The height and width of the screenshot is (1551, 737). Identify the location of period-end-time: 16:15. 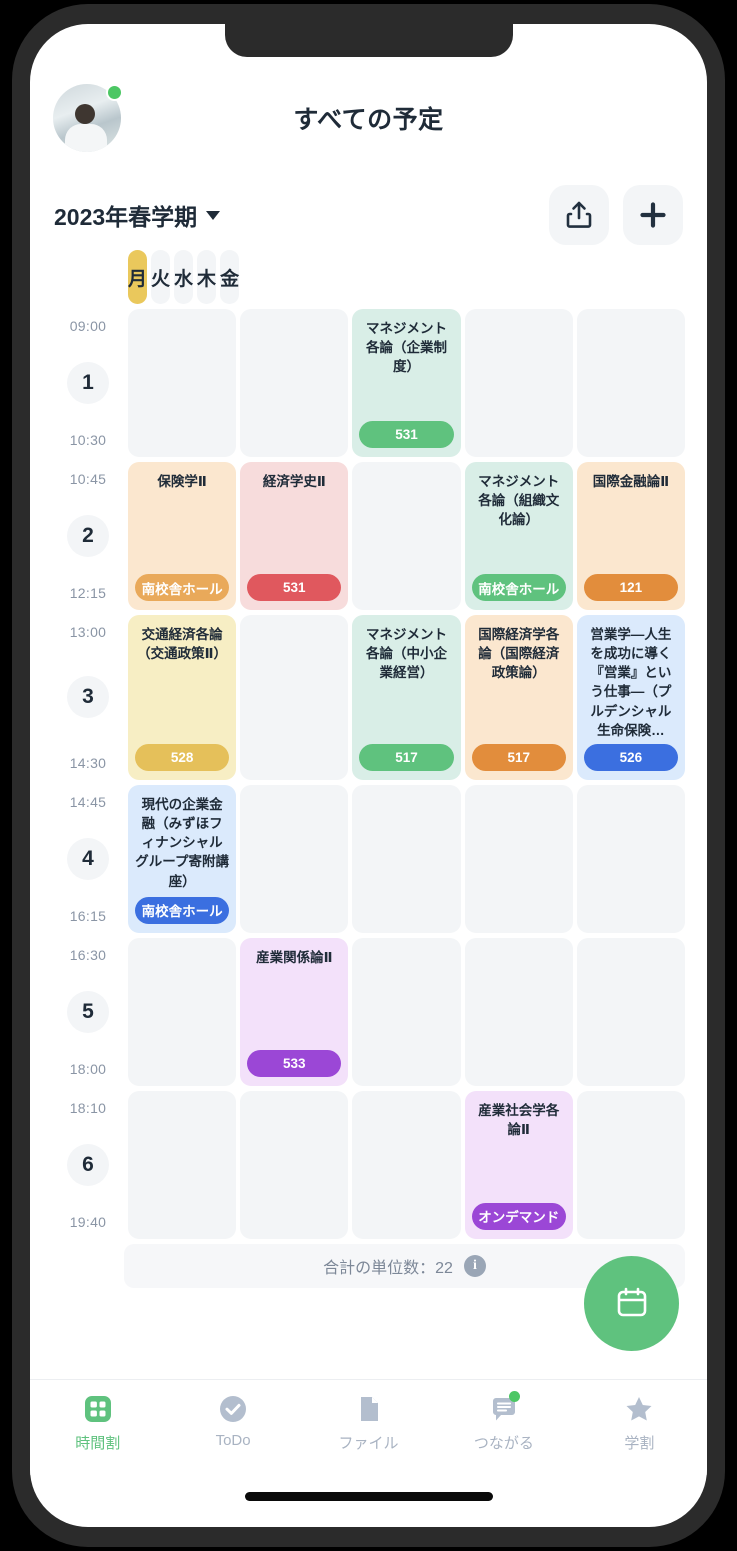
(88, 915).